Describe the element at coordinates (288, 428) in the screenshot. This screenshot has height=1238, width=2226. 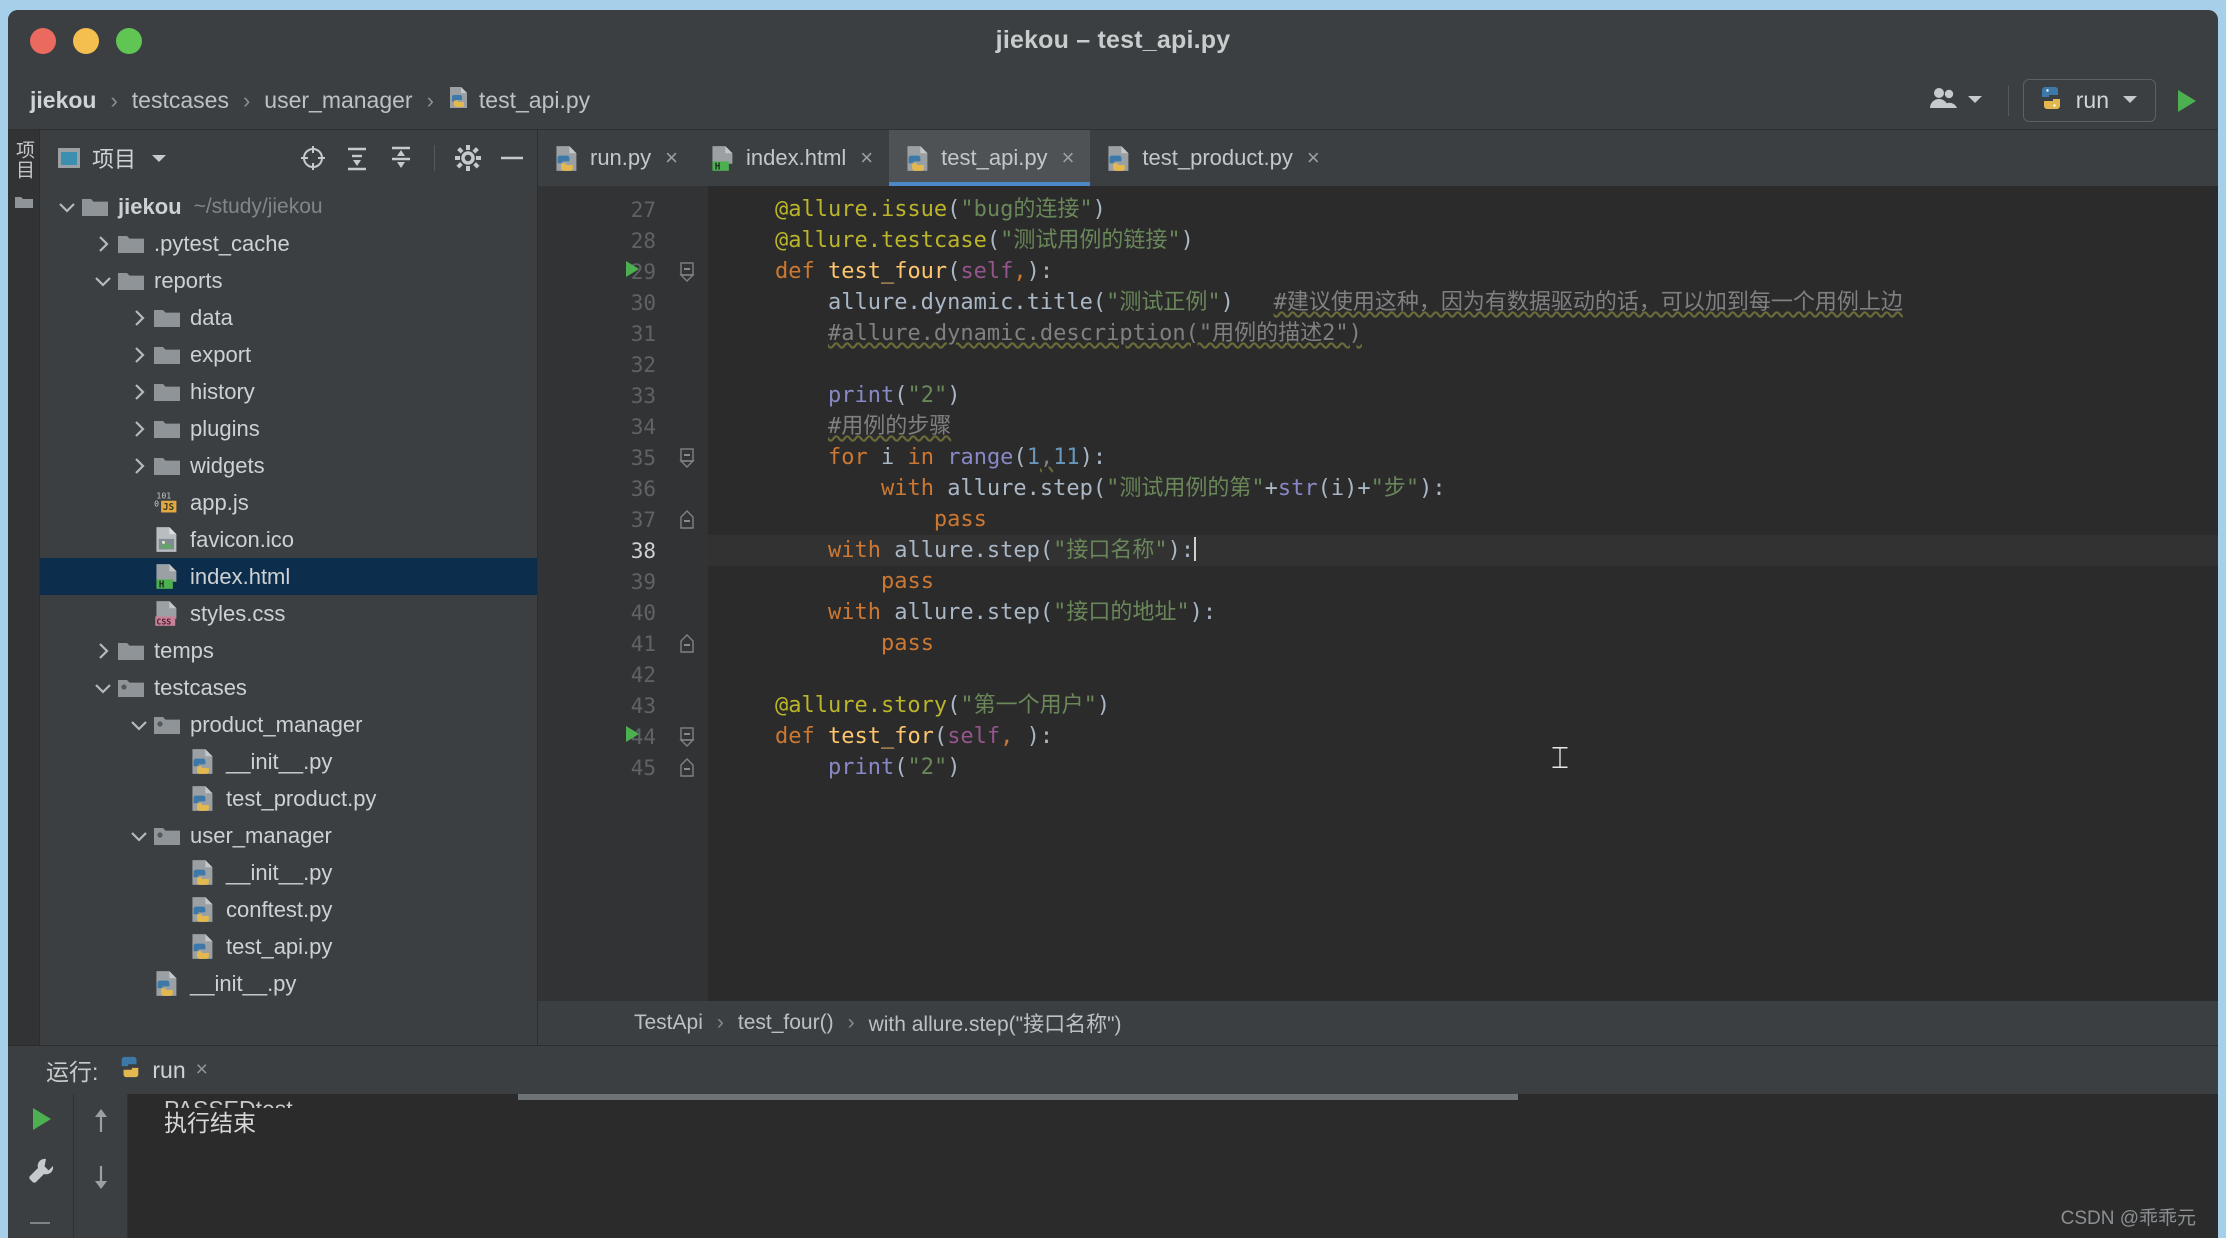
I see `tree-node-plugins: plugins` at that location.